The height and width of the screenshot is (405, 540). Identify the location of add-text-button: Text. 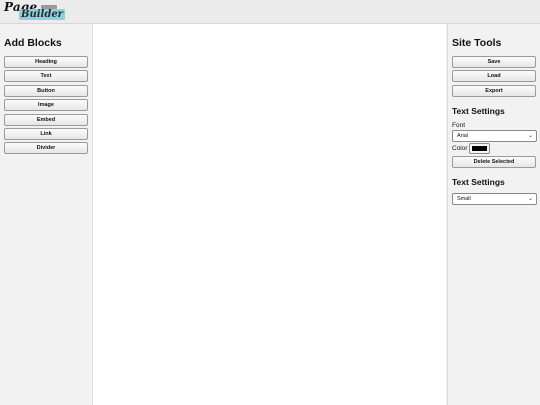
(46, 76).